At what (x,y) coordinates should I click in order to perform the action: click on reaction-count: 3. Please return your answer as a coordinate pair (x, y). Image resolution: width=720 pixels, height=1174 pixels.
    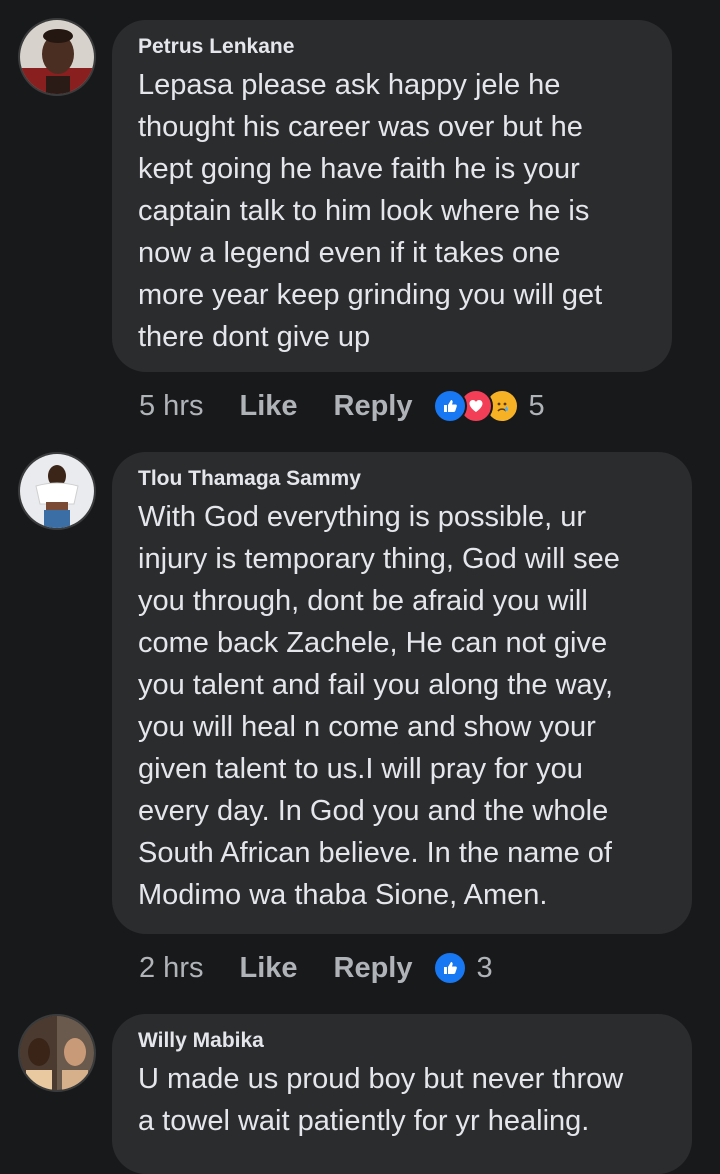
    Looking at the image, I should click on (484, 967).